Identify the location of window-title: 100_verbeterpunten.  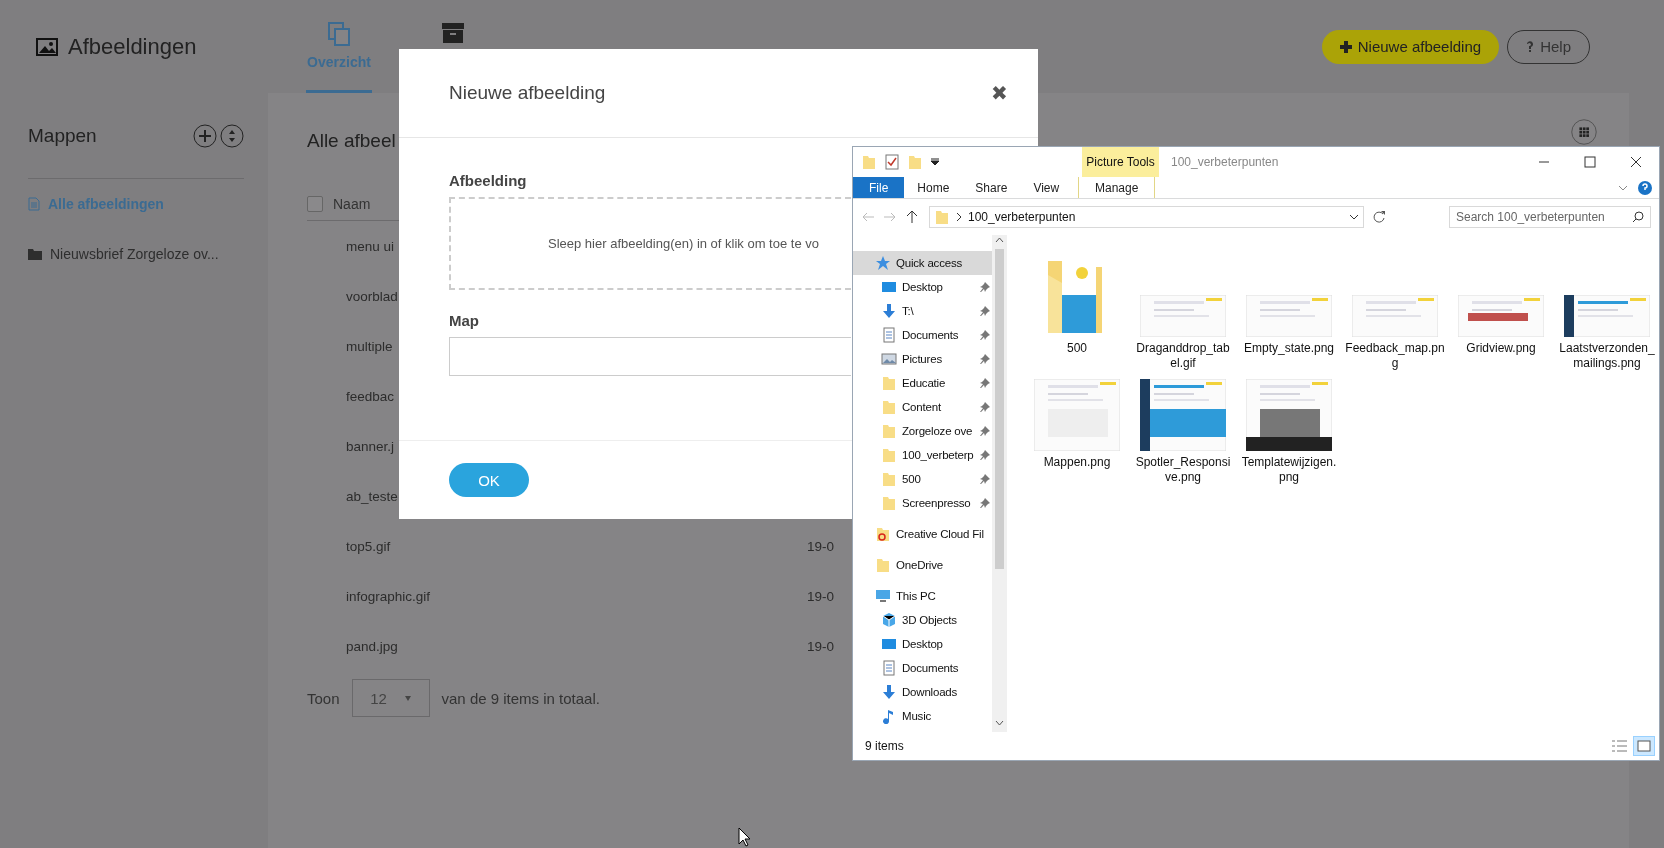
(1225, 162).